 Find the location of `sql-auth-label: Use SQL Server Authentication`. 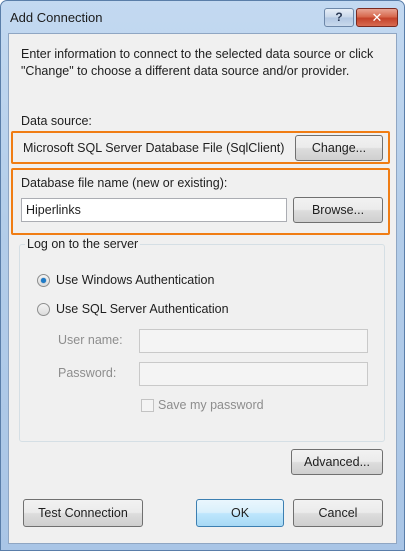

sql-auth-label: Use SQL Server Authentication is located at coordinates (142, 309).